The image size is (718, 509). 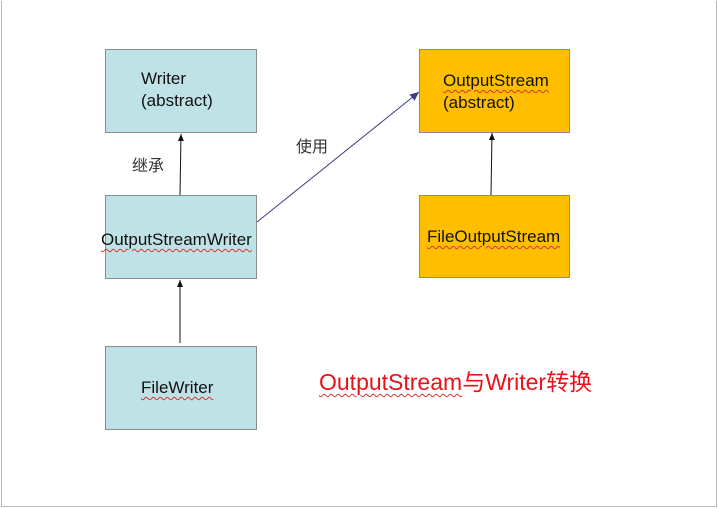 I want to click on output-stream-abstract-label: (abstract), so click(x=479, y=102).